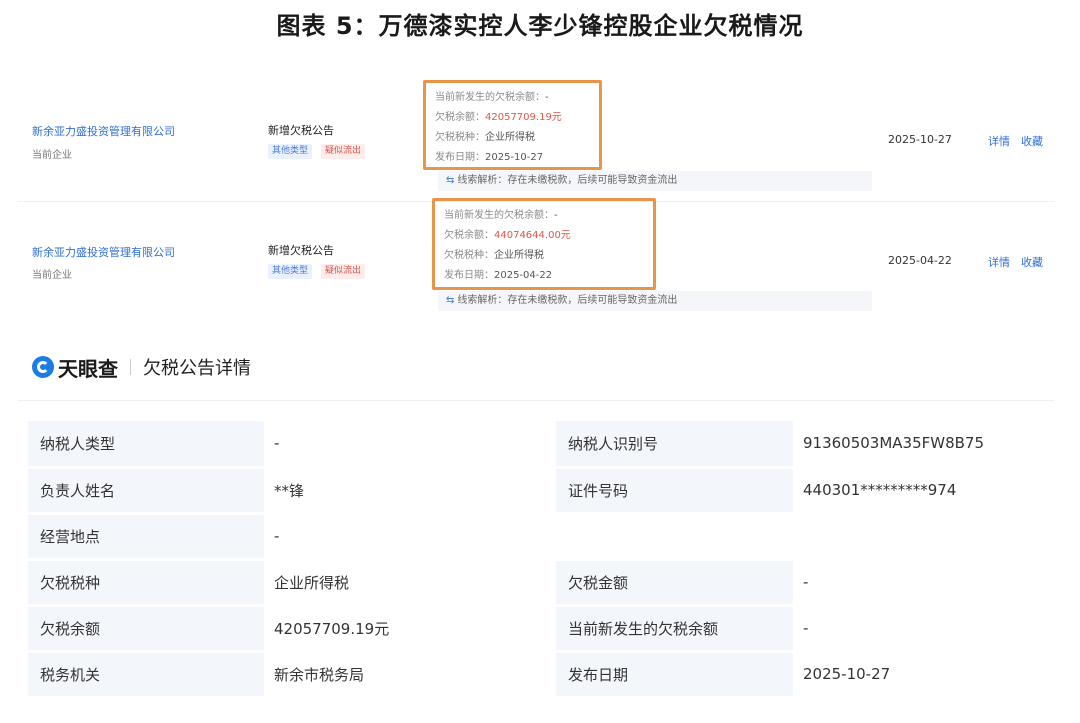 This screenshot has width=1080, height=723. What do you see at coordinates (920, 260) in the screenshot?
I see `record-date: 2025-04-22` at bounding box center [920, 260].